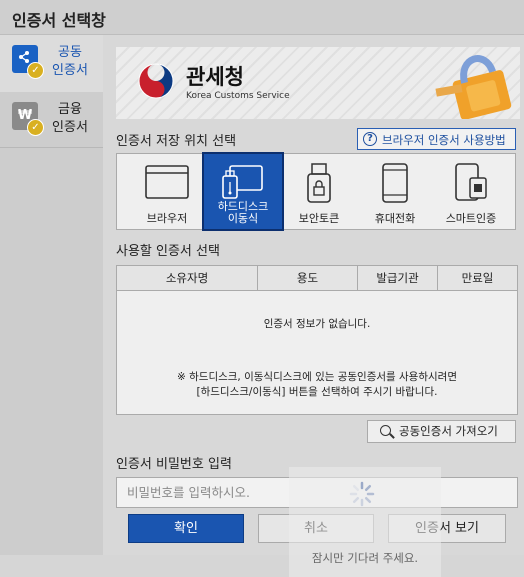 This screenshot has height=577, width=524. What do you see at coordinates (395, 183) in the screenshot?
I see `mobile-phone-icon` at bounding box center [395, 183].